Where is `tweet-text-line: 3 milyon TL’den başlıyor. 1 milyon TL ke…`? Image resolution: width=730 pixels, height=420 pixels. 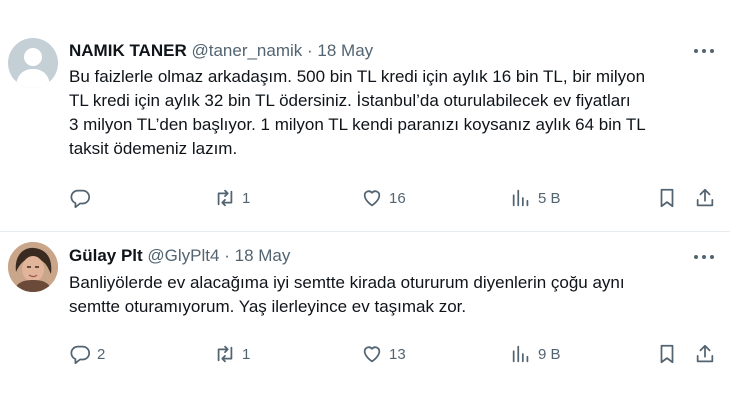
tweet-text-line: 3 milyon TL’den başlıyor. 1 milyon TL ke… is located at coordinates (357, 124).